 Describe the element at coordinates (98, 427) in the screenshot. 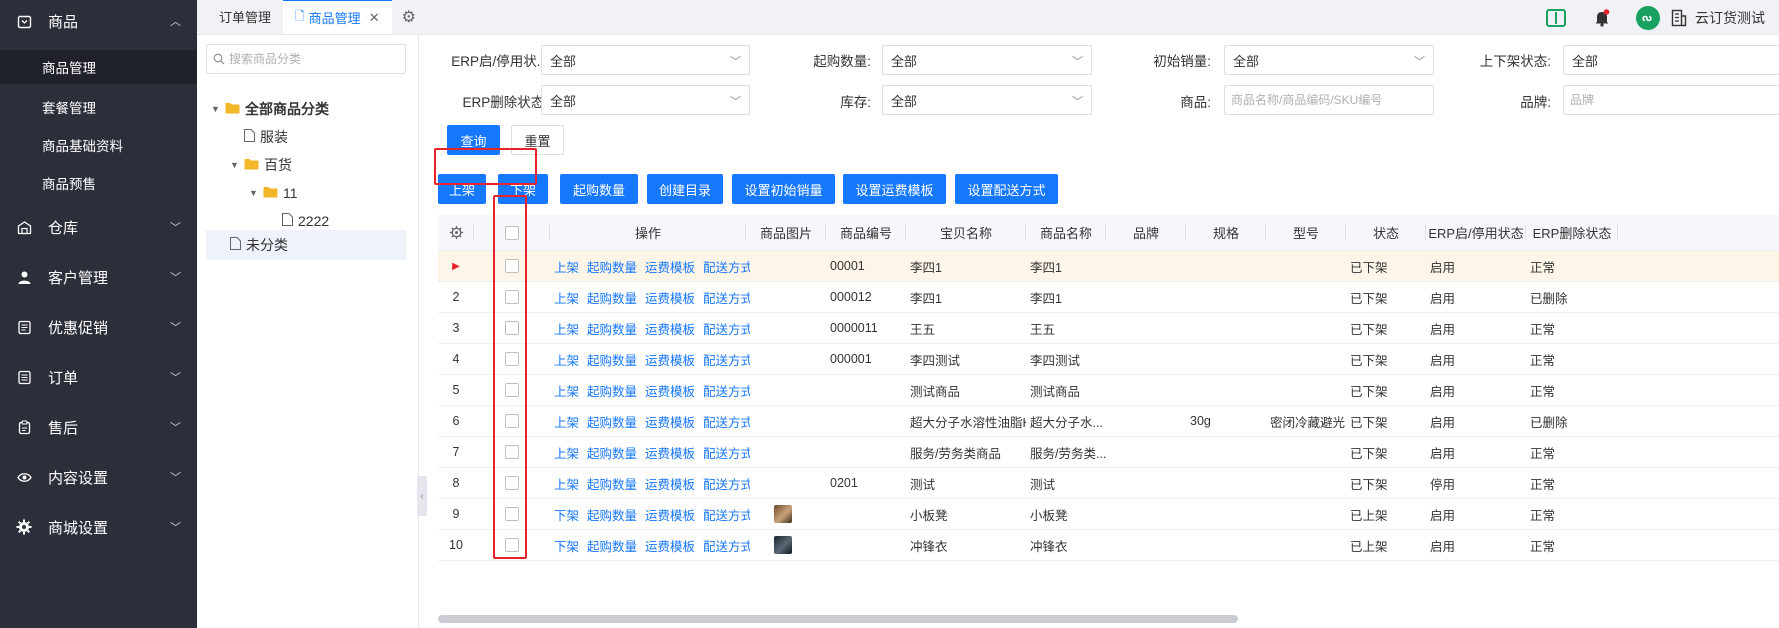

I see `nav-group-after-sale: 售后 ﹀` at that location.